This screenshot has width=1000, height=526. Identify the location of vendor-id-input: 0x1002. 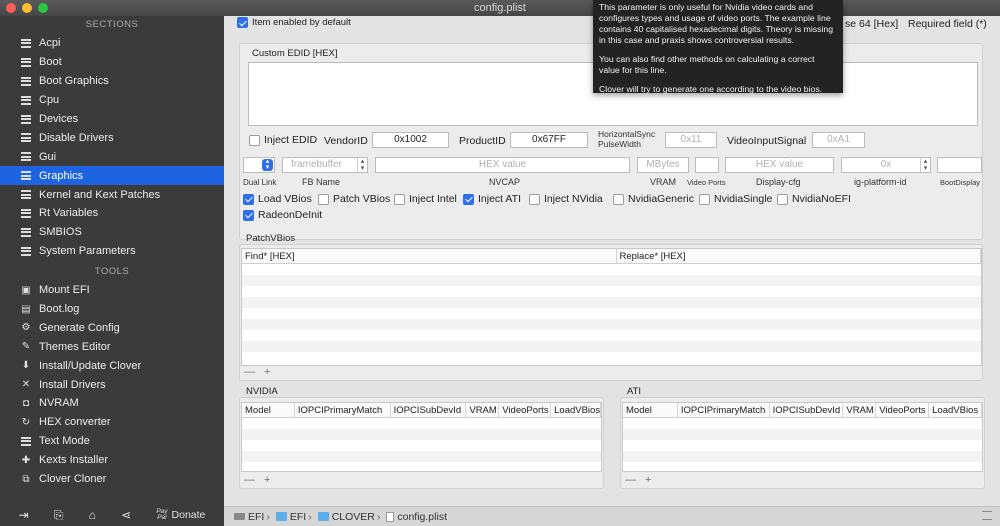
(410, 140).